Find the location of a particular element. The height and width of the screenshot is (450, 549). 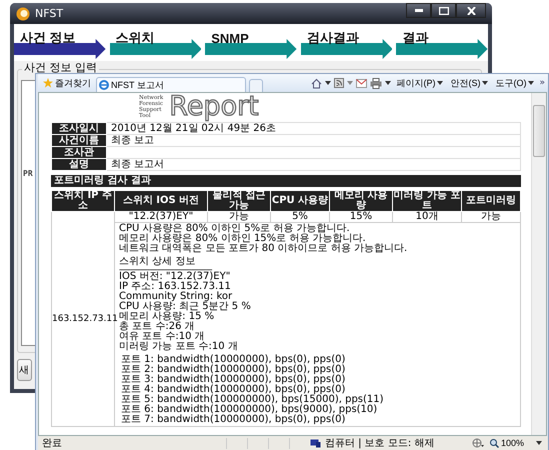

info-value: 최종 보고 is located at coordinates (313, 140).